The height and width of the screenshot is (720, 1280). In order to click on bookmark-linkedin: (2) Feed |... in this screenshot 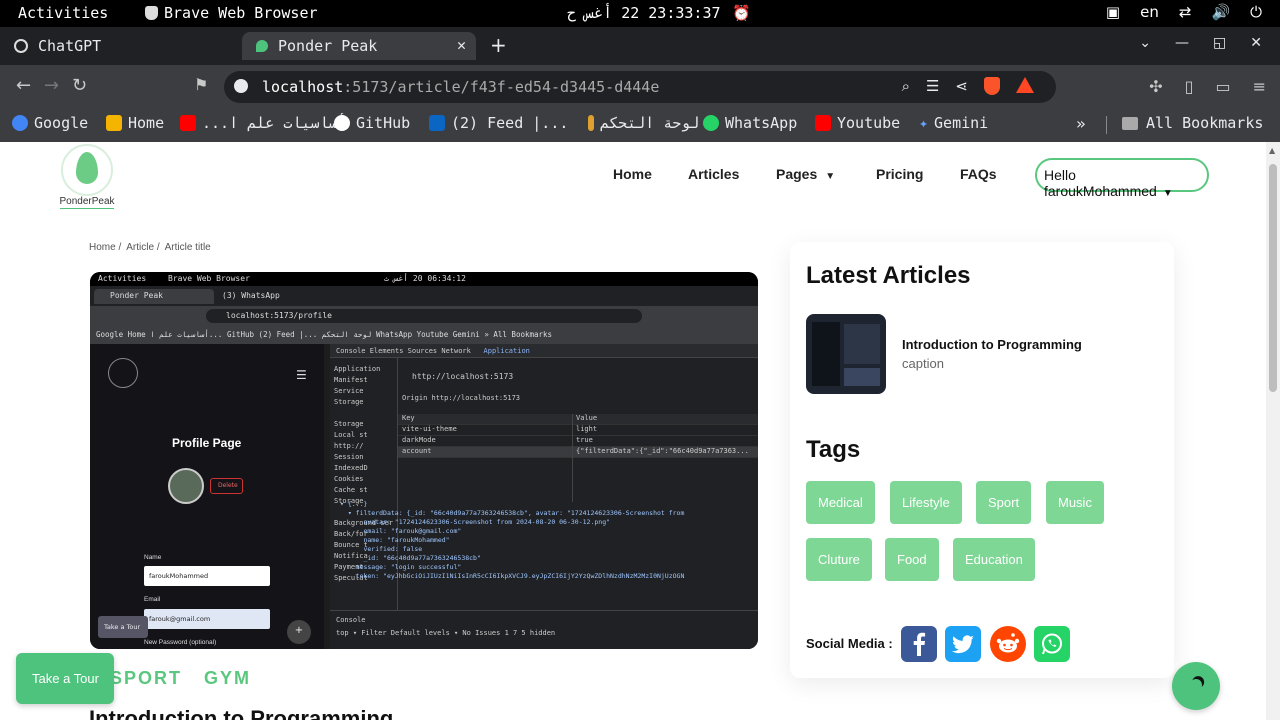, I will do `click(498, 123)`.